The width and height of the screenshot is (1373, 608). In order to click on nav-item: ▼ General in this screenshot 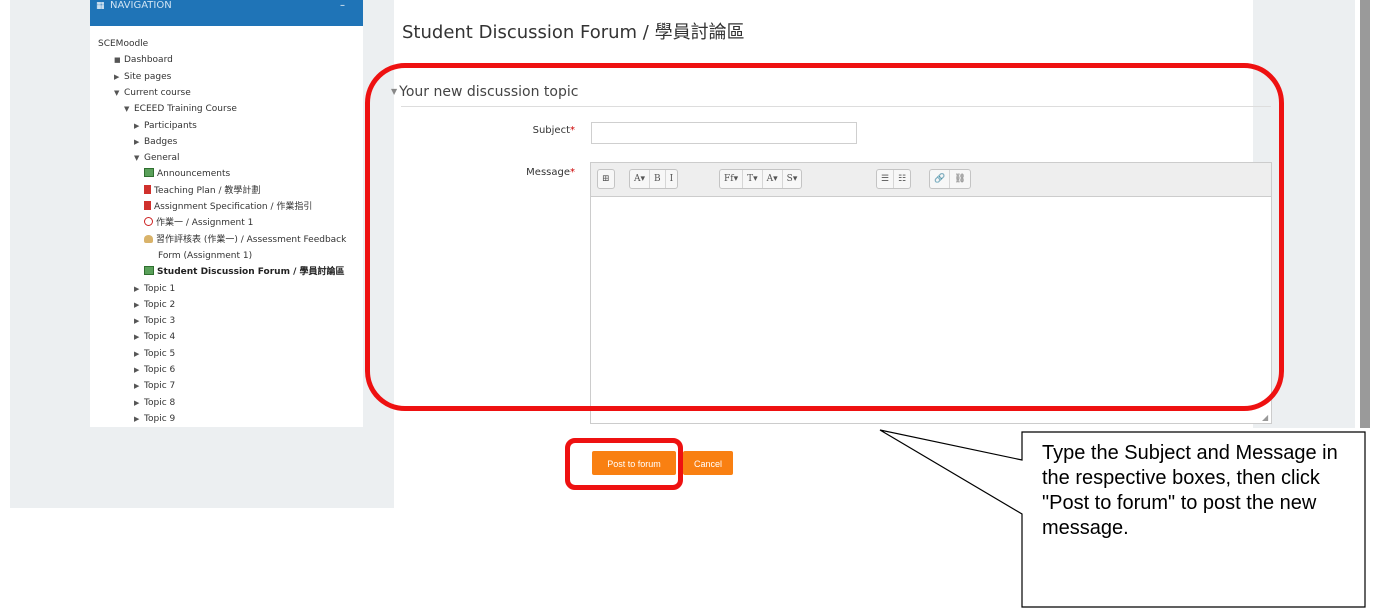, I will do `click(156, 158)`.